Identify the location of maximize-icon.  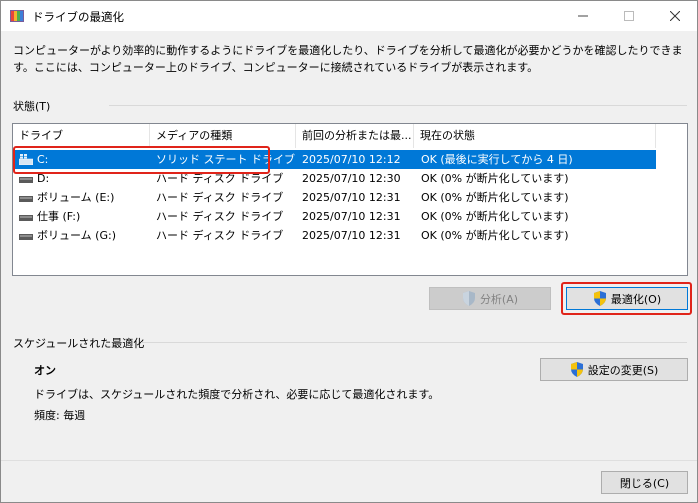
(629, 16).